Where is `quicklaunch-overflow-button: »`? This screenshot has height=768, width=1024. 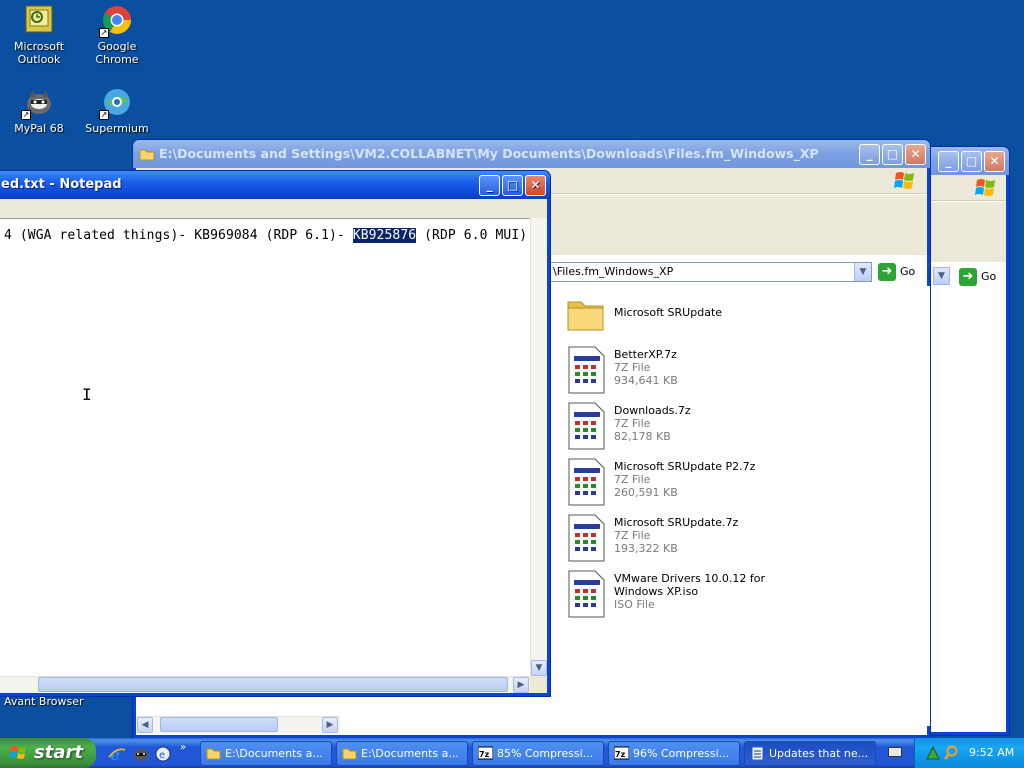 quicklaunch-overflow-button: » is located at coordinates (183, 747).